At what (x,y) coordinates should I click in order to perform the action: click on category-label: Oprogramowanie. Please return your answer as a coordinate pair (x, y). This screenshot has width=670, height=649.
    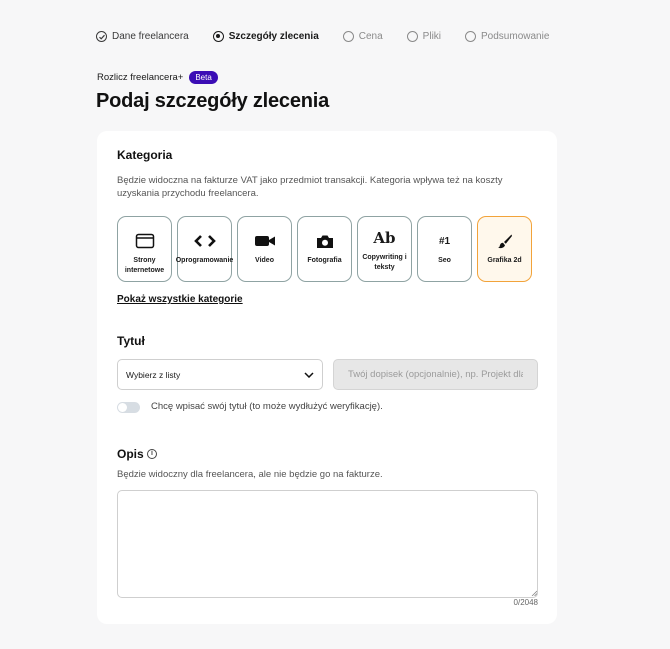
    Looking at the image, I should click on (204, 260).